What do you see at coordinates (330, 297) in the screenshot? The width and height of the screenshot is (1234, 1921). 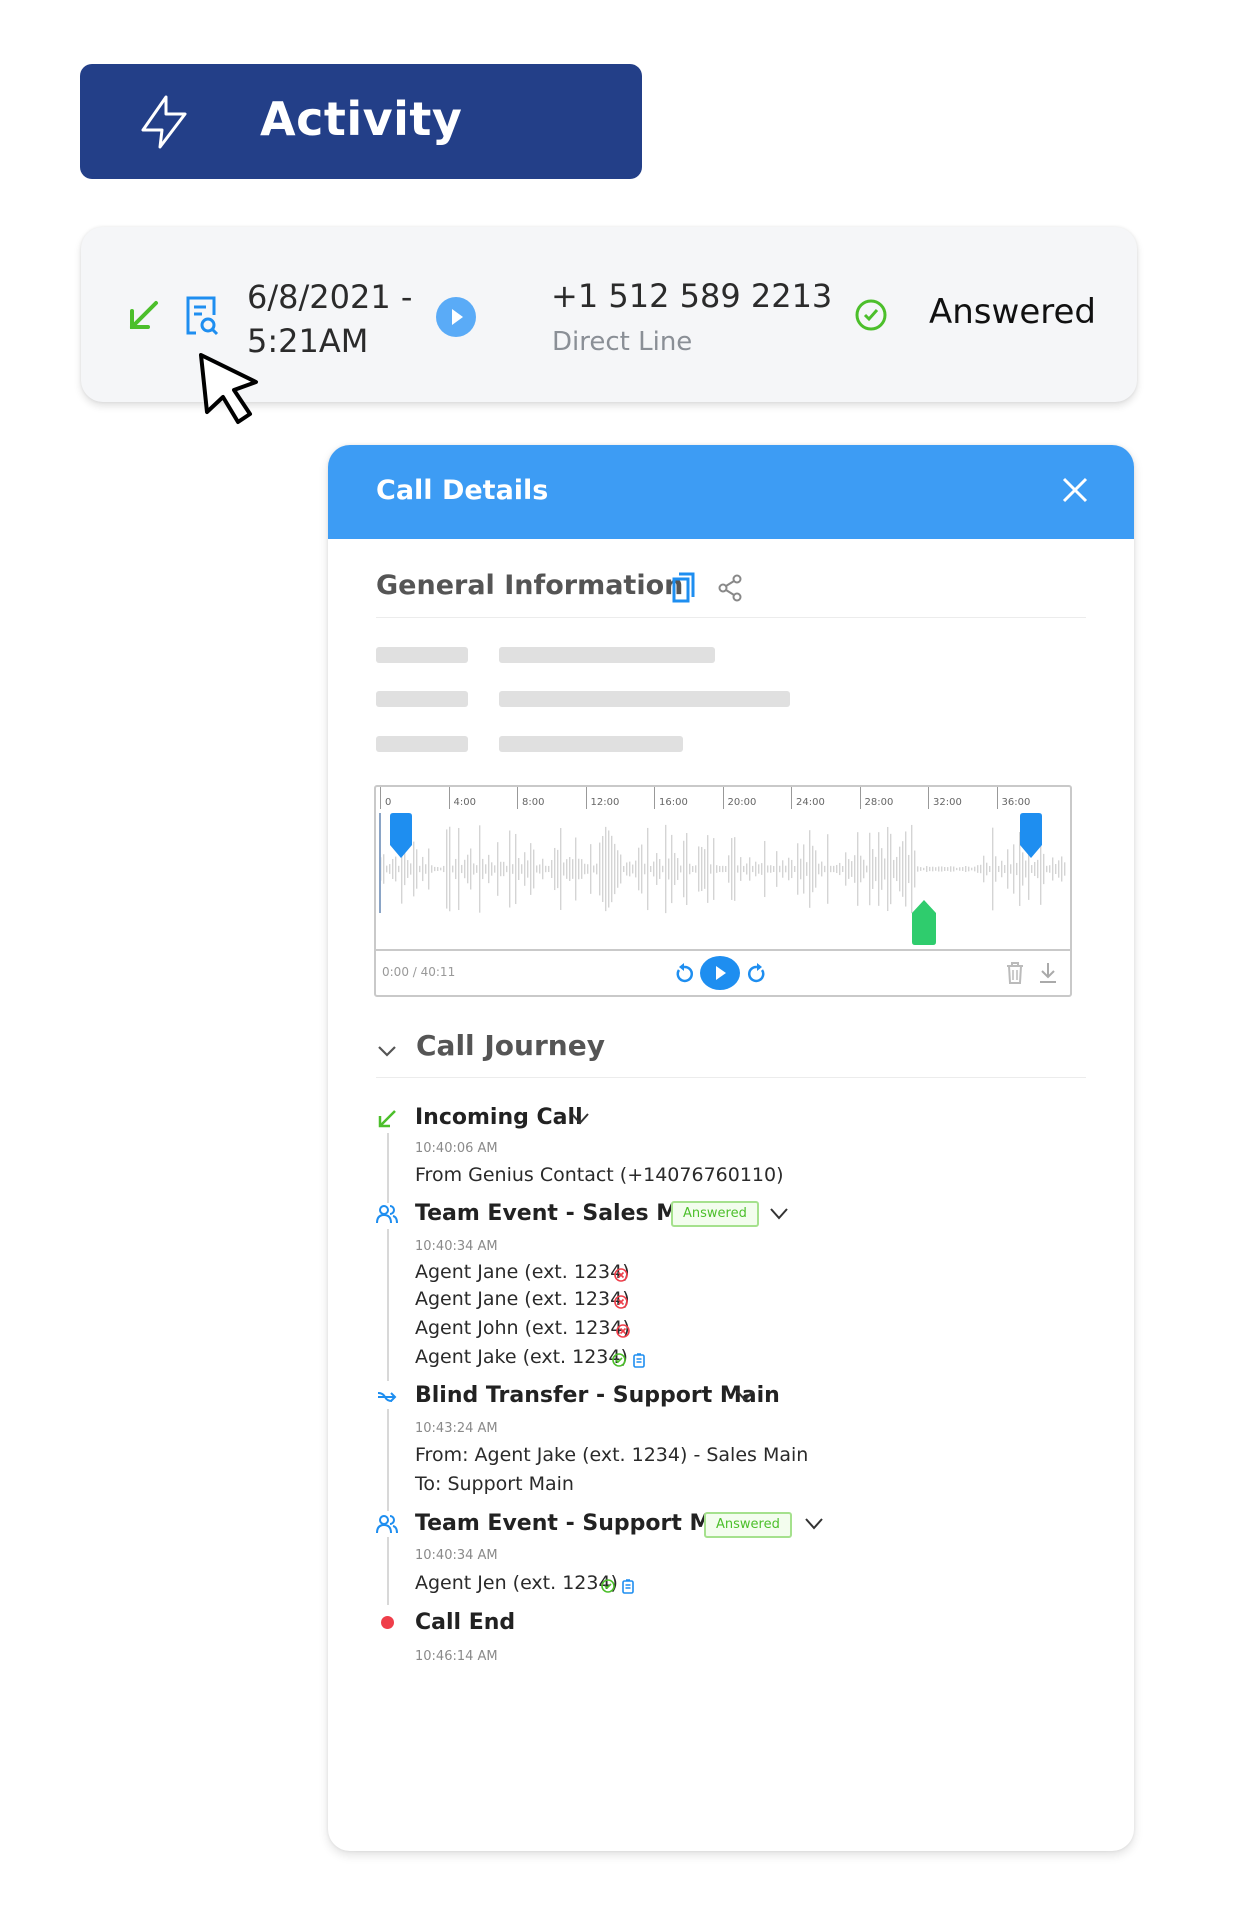 I see `call-date: 6/8/2021 -` at bounding box center [330, 297].